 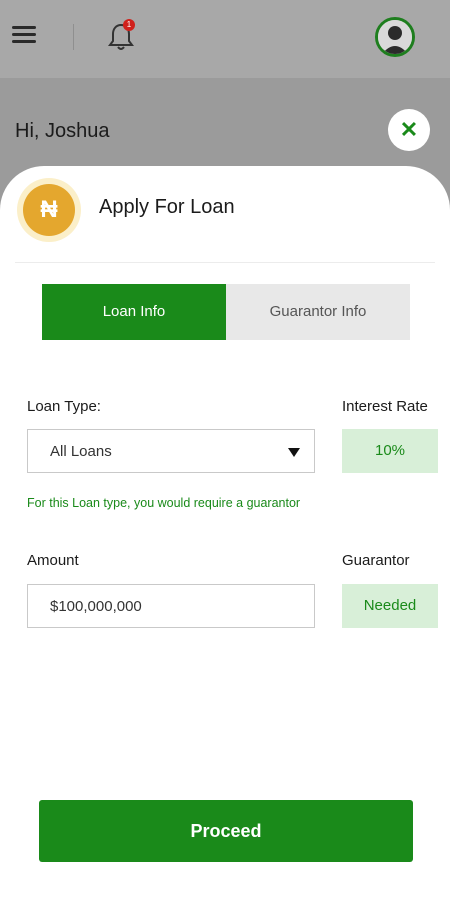 I want to click on sheet-title: Apply For Loan, so click(x=167, y=207).